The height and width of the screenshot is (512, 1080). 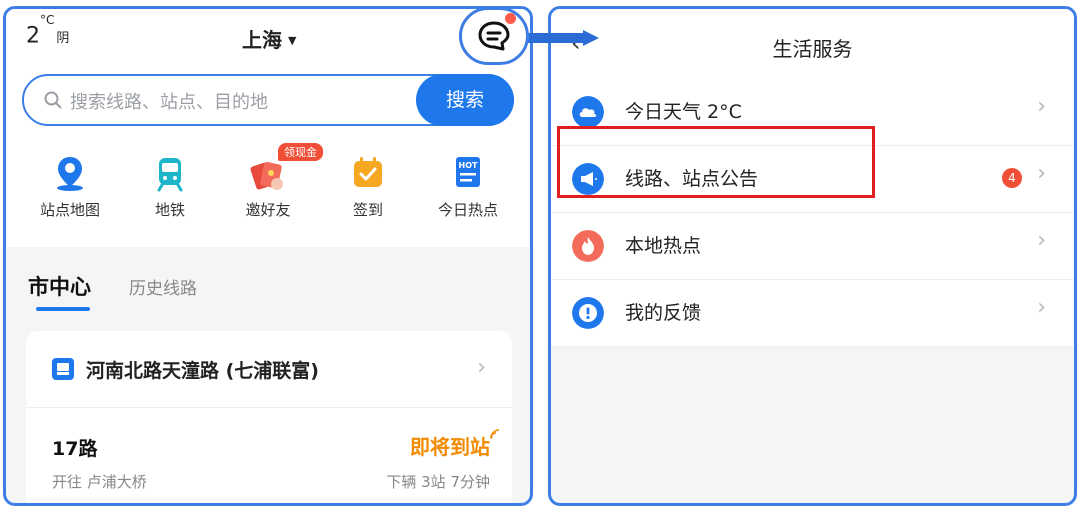 I want to click on quick-item-metro: 地铁, so click(x=170, y=186).